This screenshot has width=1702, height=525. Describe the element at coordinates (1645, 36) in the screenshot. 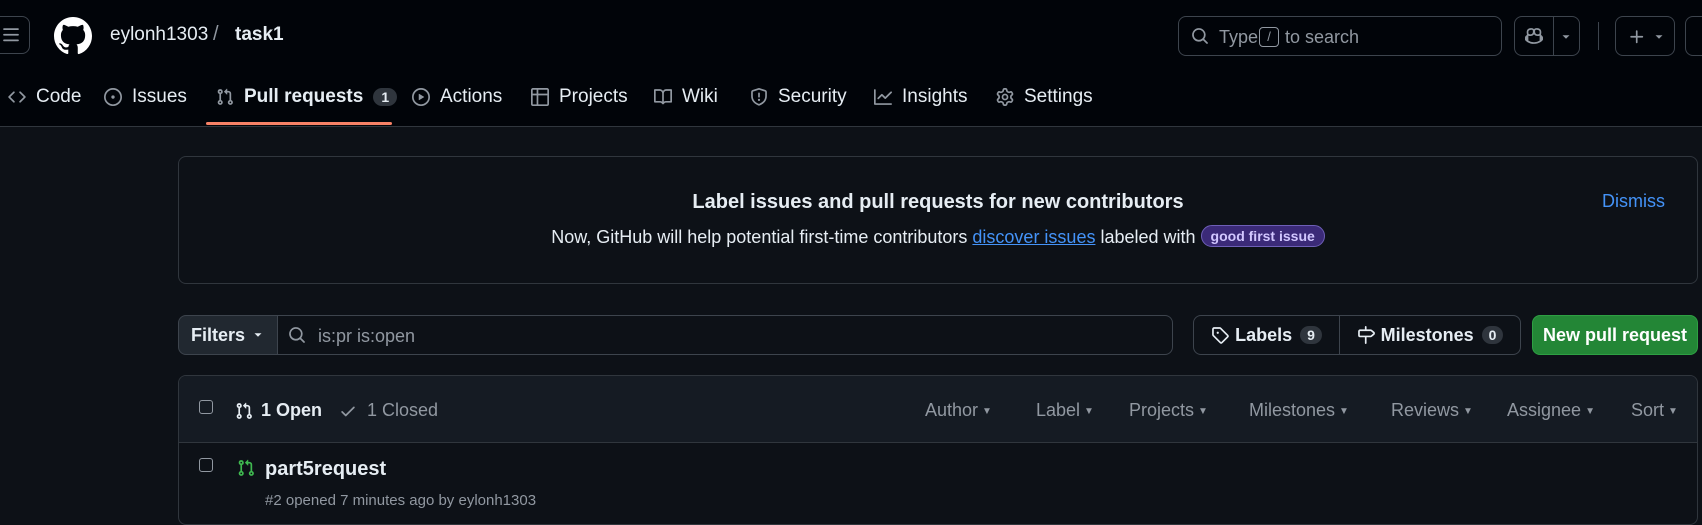

I see `create-new-button` at that location.